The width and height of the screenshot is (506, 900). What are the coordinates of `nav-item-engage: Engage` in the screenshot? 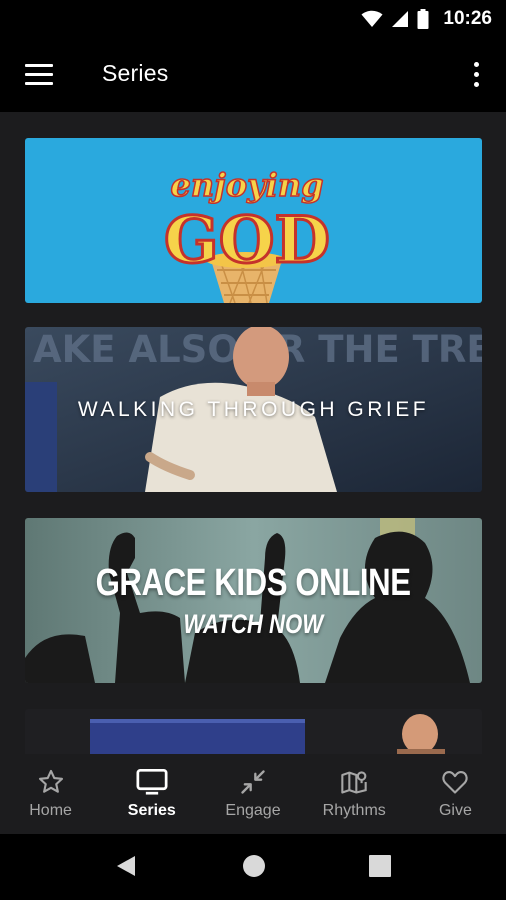 It's located at (252, 794).